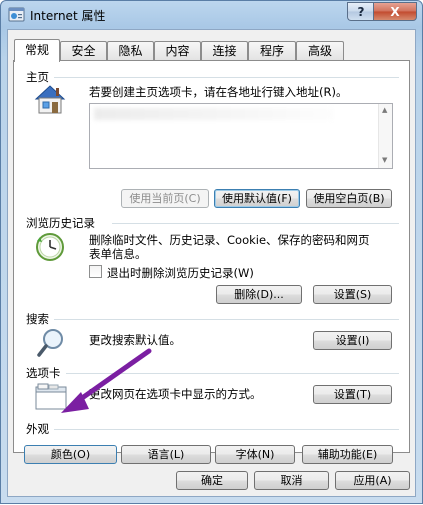 This screenshot has width=423, height=505. I want to click on tab-general: 常规, so click(37, 50).